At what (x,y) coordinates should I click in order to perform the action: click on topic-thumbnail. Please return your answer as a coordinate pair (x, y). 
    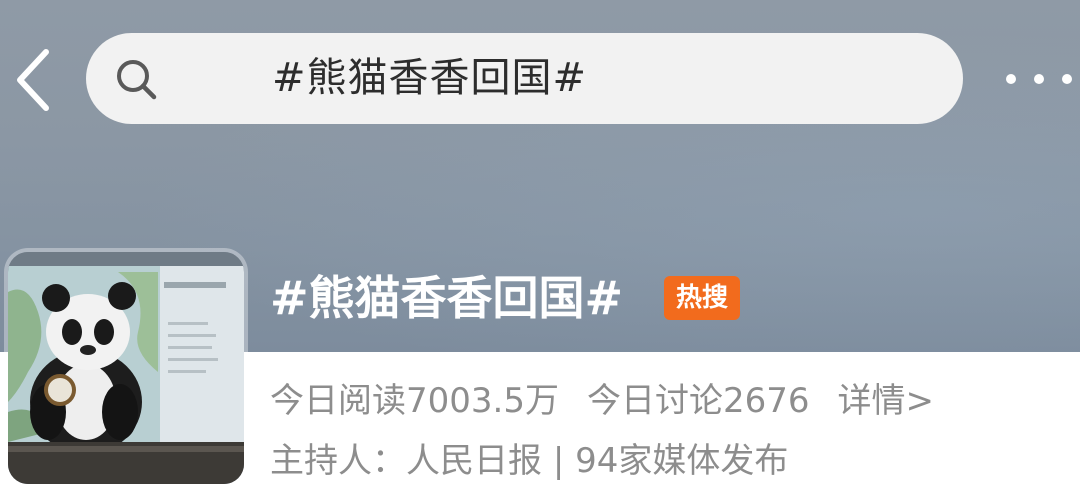
    Looking at the image, I should click on (126, 368).